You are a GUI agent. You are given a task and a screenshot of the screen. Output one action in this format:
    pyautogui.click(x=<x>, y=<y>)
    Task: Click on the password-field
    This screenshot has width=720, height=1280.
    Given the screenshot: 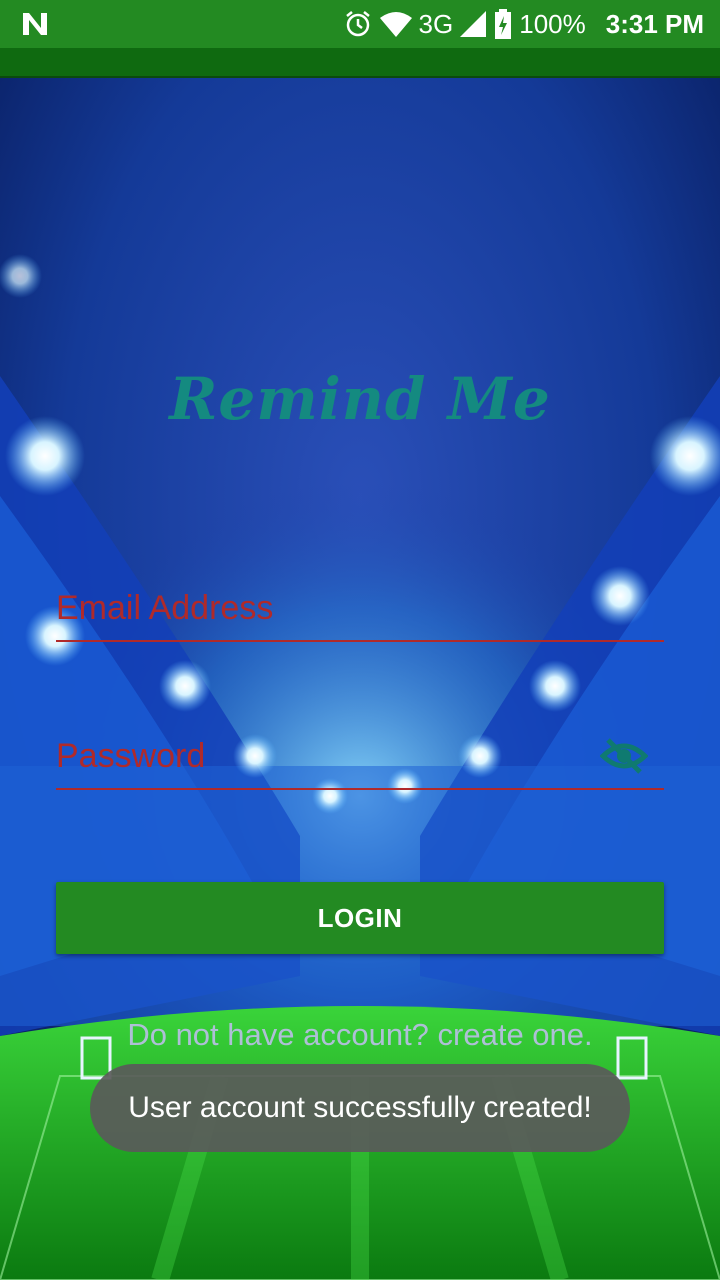 What is the action you would take?
    pyautogui.click(x=360, y=759)
    